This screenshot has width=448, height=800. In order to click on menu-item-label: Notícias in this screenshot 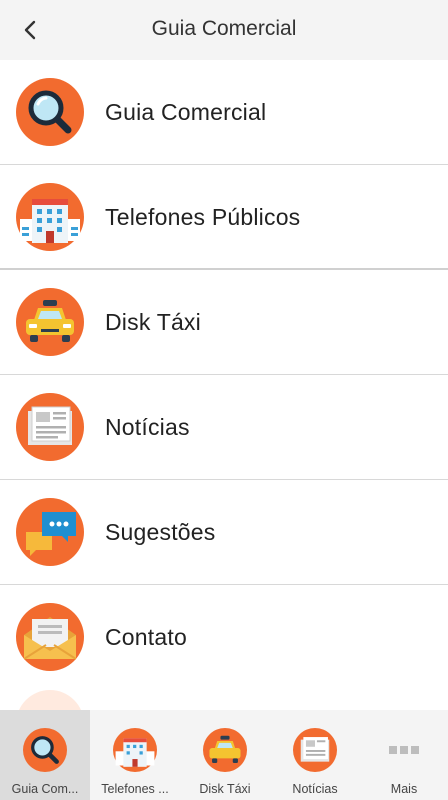, I will do `click(147, 427)`.